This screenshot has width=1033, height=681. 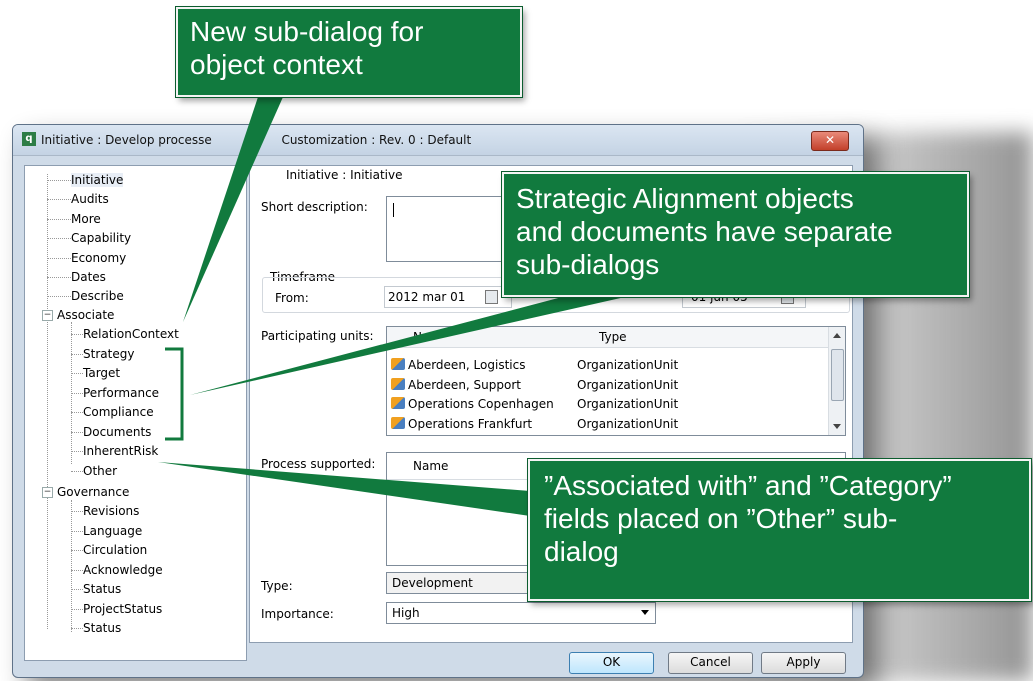 I want to click on callout-line: fields placed on ”Other” sub-, so click(x=721, y=518).